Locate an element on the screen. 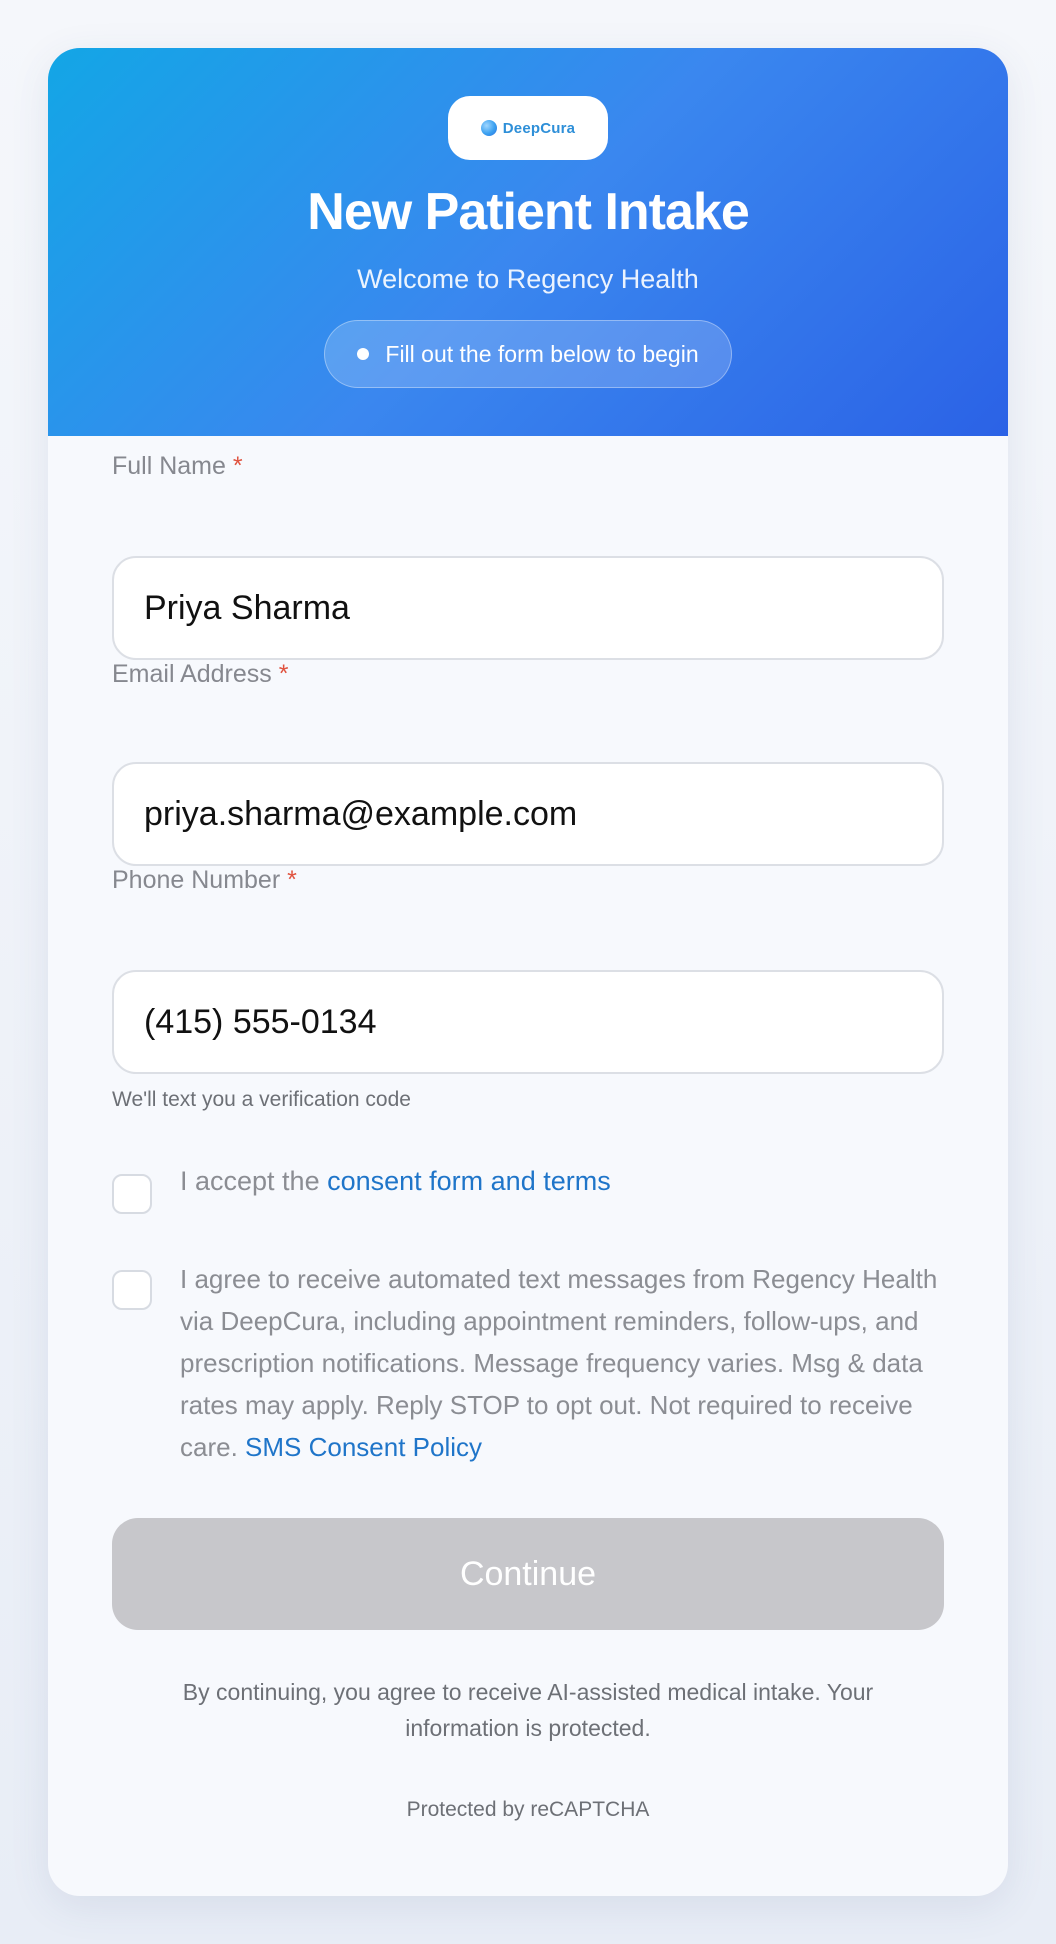 Image resolution: width=1056 pixels, height=1944 pixels. brand-logo: DeepCura is located at coordinates (528, 128).